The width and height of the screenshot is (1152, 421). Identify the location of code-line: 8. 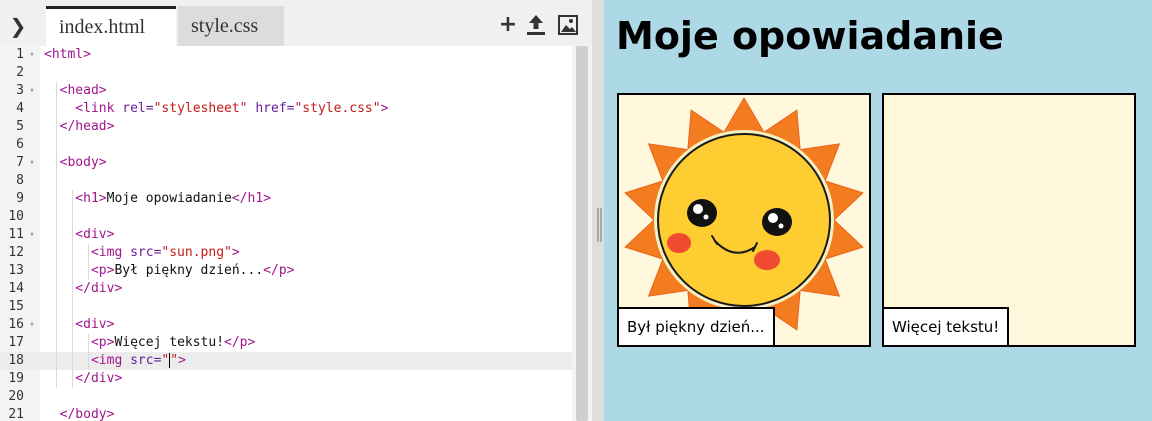
(286, 181).